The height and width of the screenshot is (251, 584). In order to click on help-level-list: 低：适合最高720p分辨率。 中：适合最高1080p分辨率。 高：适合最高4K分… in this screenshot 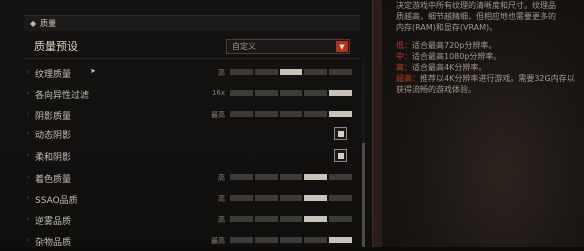, I will do `click(488, 67)`.